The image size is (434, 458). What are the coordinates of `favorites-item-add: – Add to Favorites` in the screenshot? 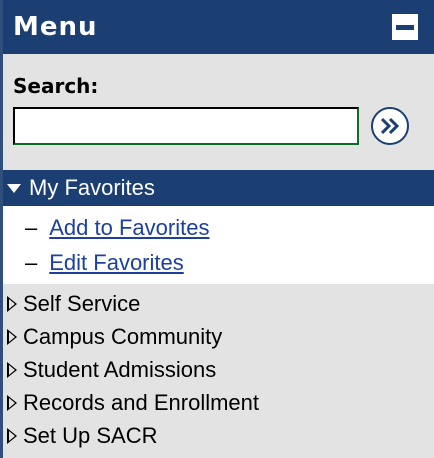 It's located at (218, 227).